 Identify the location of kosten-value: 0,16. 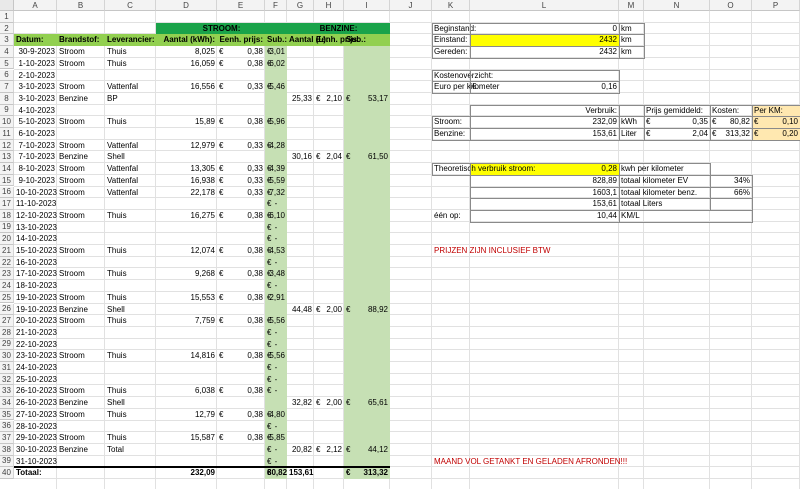
(609, 87).